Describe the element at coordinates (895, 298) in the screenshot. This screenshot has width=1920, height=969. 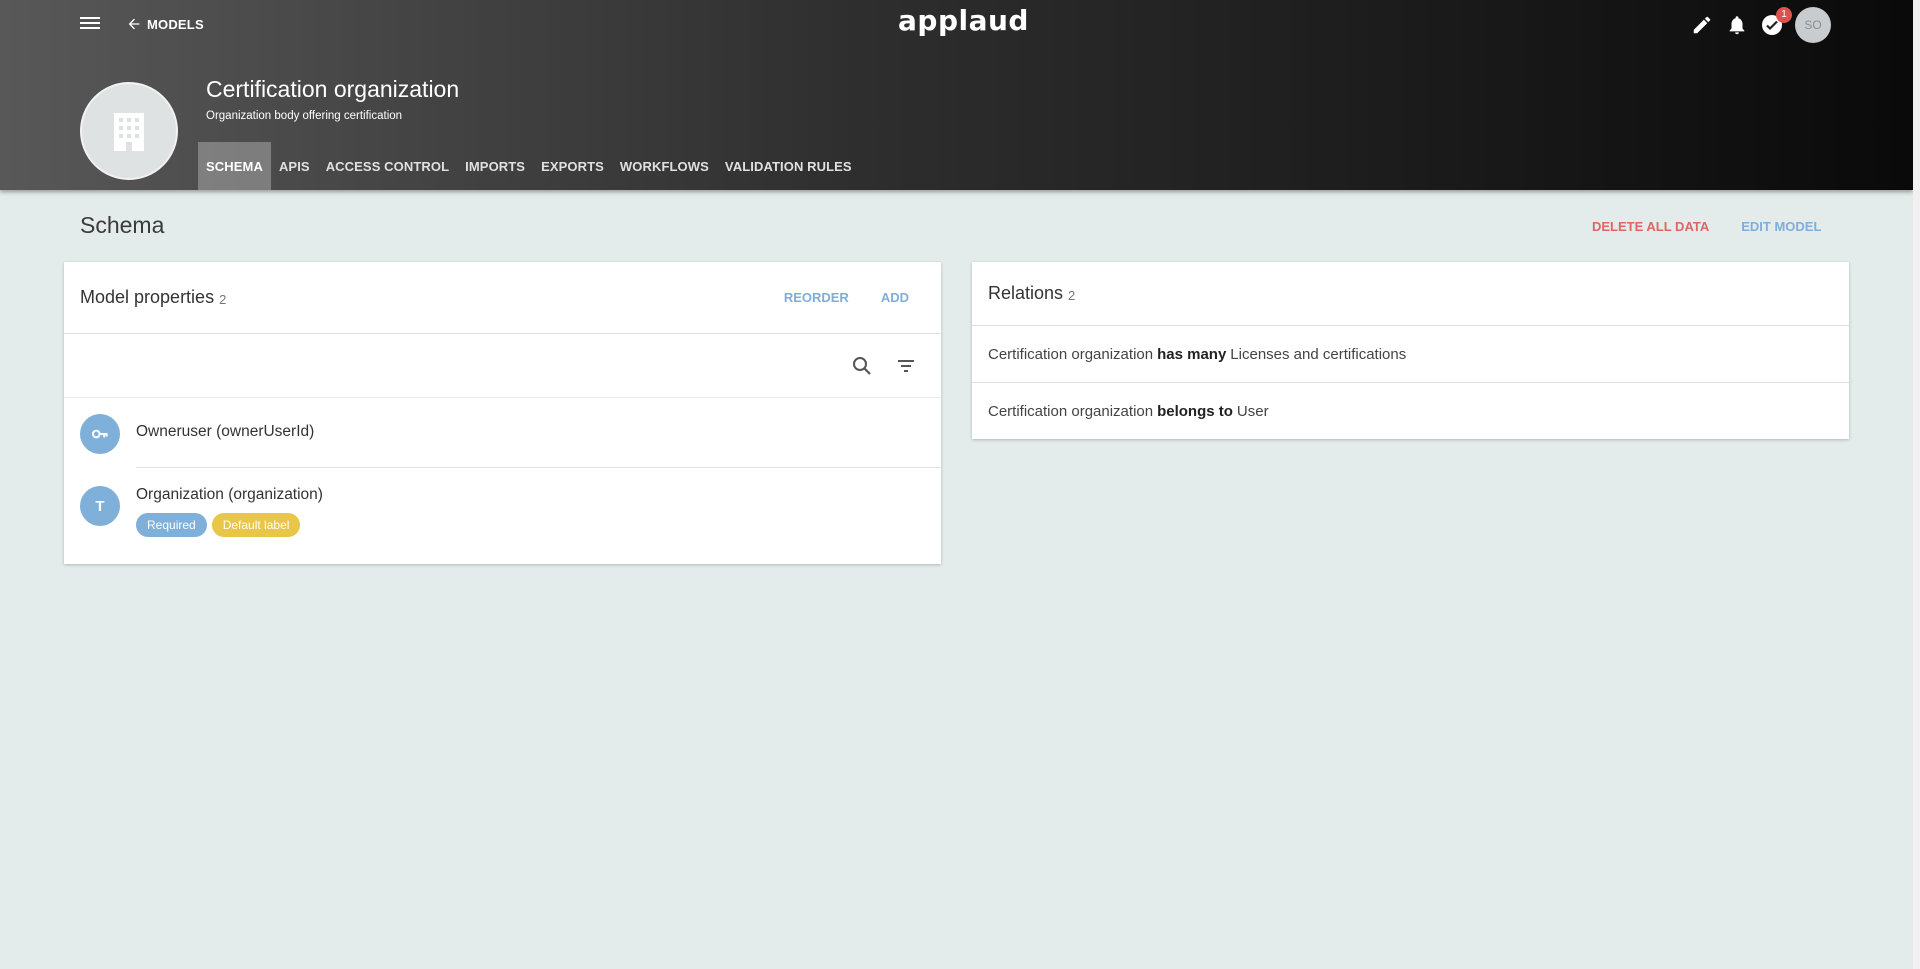
I see `add-property-button: ADD` at that location.